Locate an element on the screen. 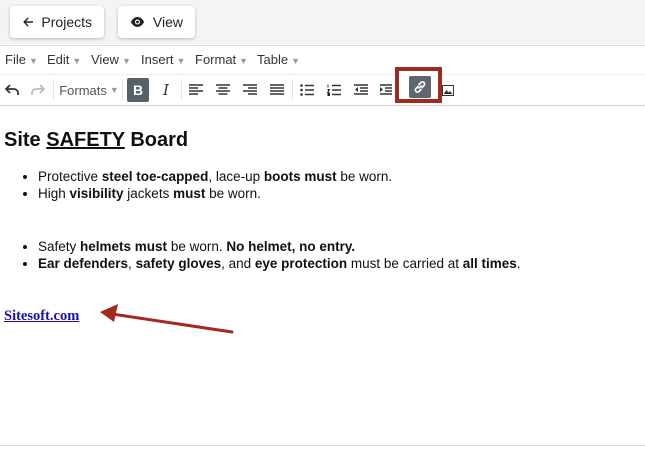 This screenshot has height=449, width=645. menu-view-label: View is located at coordinates (105, 59).